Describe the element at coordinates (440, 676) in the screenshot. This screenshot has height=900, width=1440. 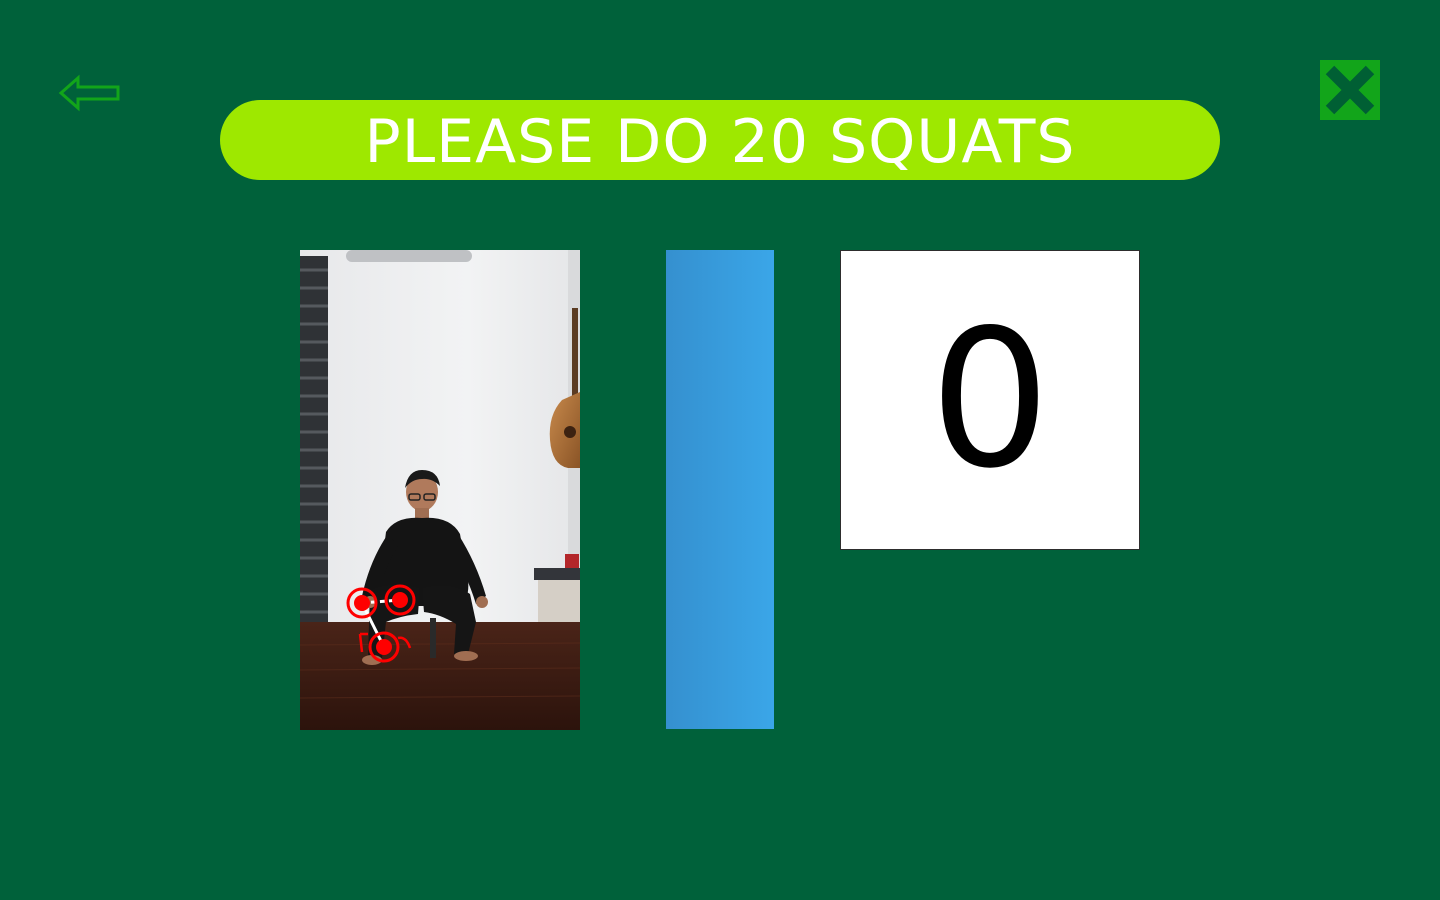
I see `floor` at that location.